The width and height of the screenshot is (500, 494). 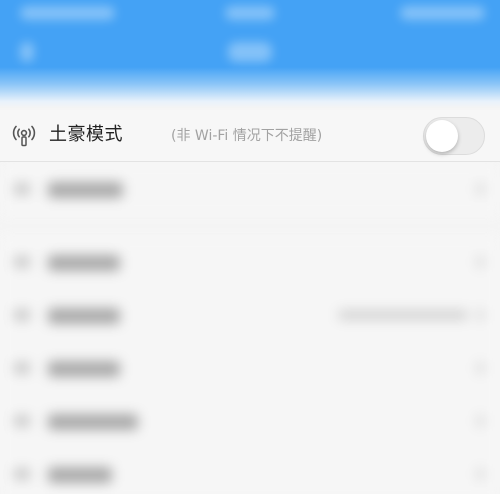 What do you see at coordinates (247, 136) in the screenshot?
I see `setting-hint: (非 Wi-Fi 情况下不提醒)` at bounding box center [247, 136].